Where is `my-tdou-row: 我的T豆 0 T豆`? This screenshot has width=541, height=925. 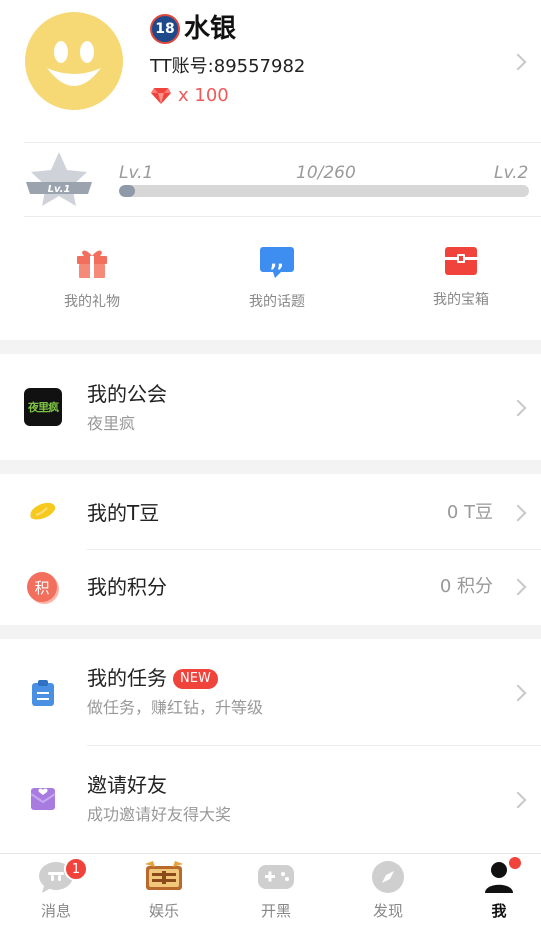 my-tdou-row: 我的T豆 0 T豆 is located at coordinates (270, 511).